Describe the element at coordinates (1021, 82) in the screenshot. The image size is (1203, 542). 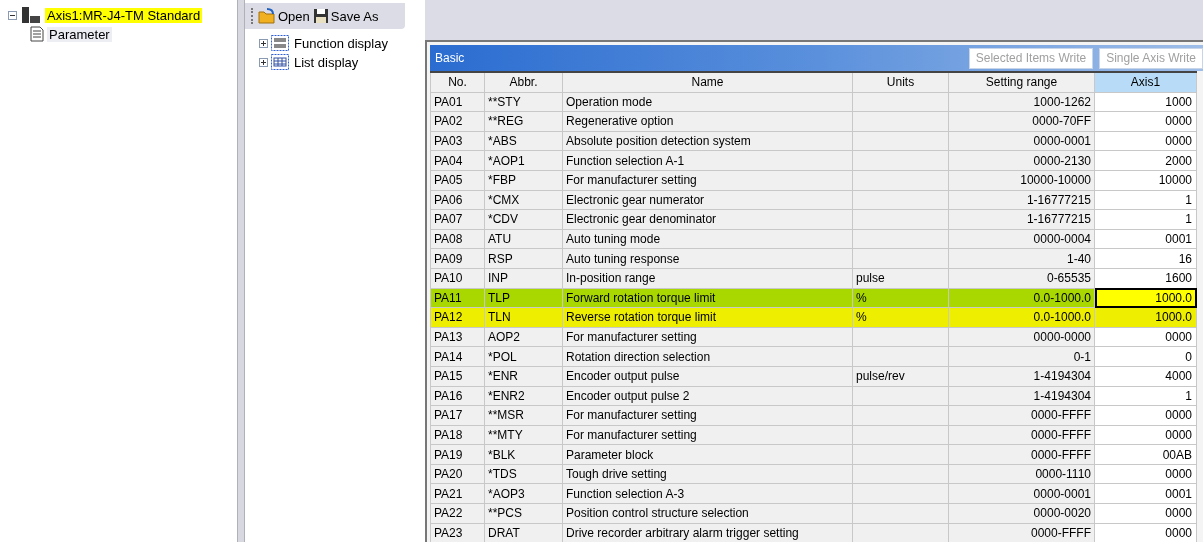
I see `column-header: Setting range` at that location.